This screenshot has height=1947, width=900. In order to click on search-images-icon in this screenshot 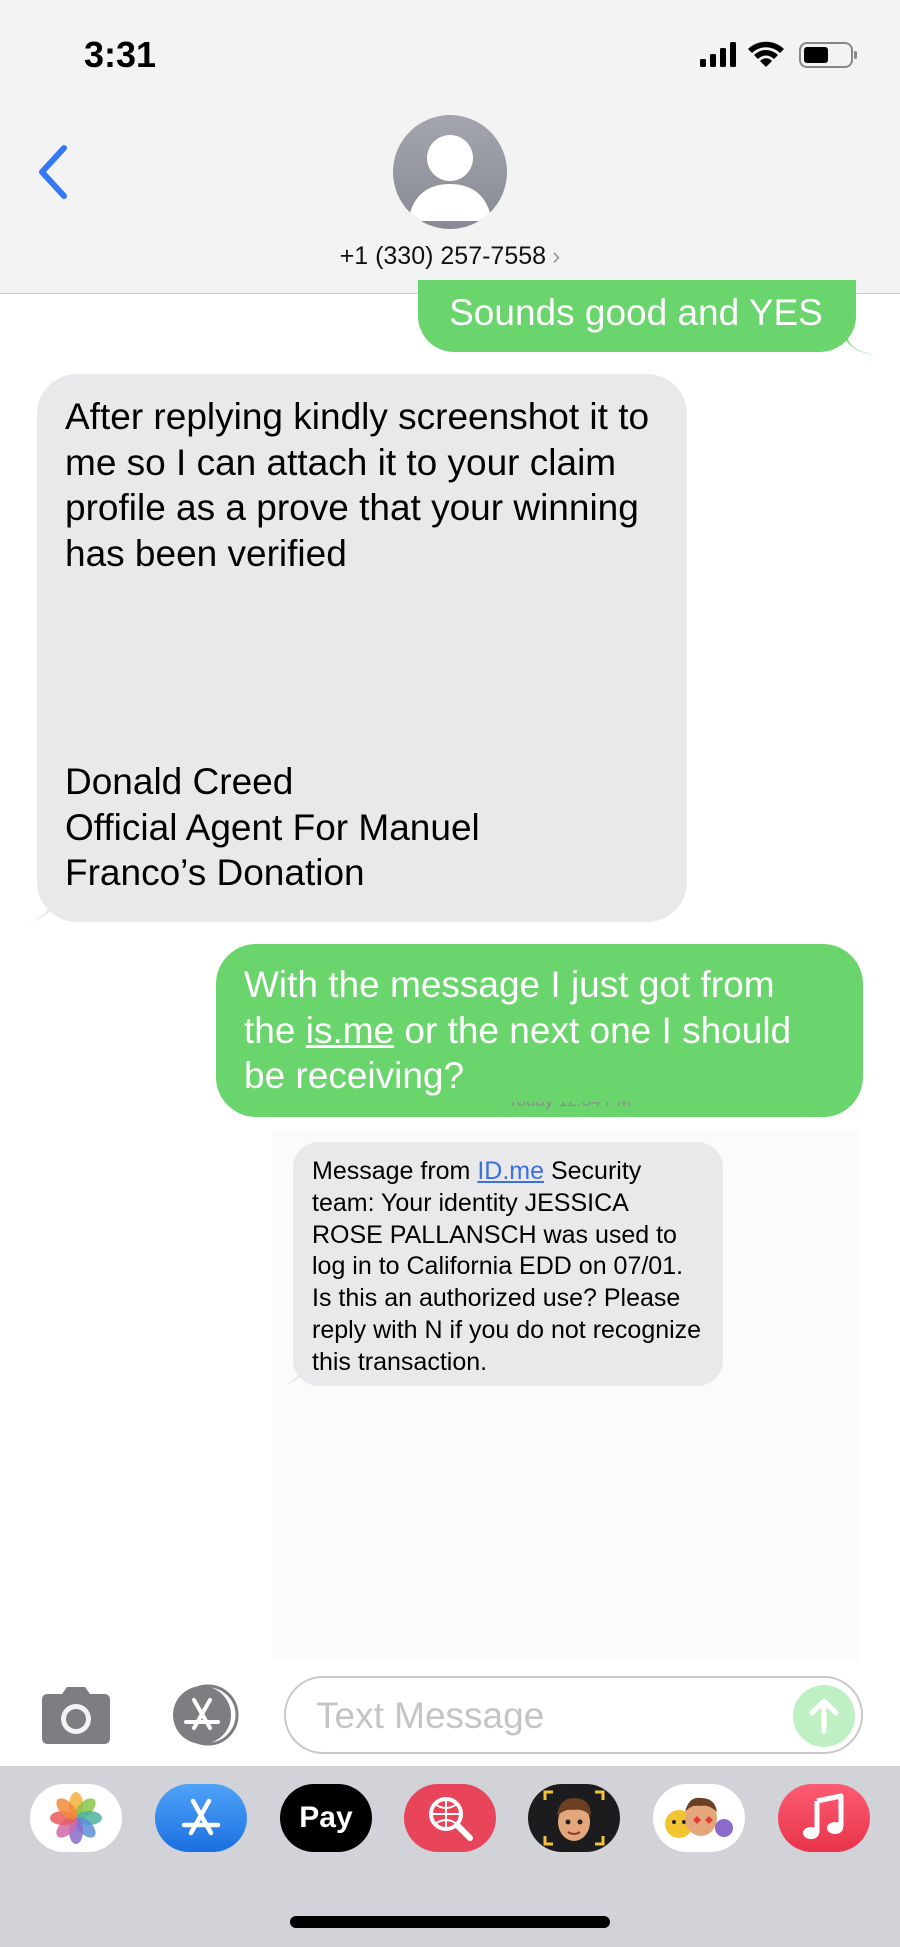, I will do `click(451, 1819)`.